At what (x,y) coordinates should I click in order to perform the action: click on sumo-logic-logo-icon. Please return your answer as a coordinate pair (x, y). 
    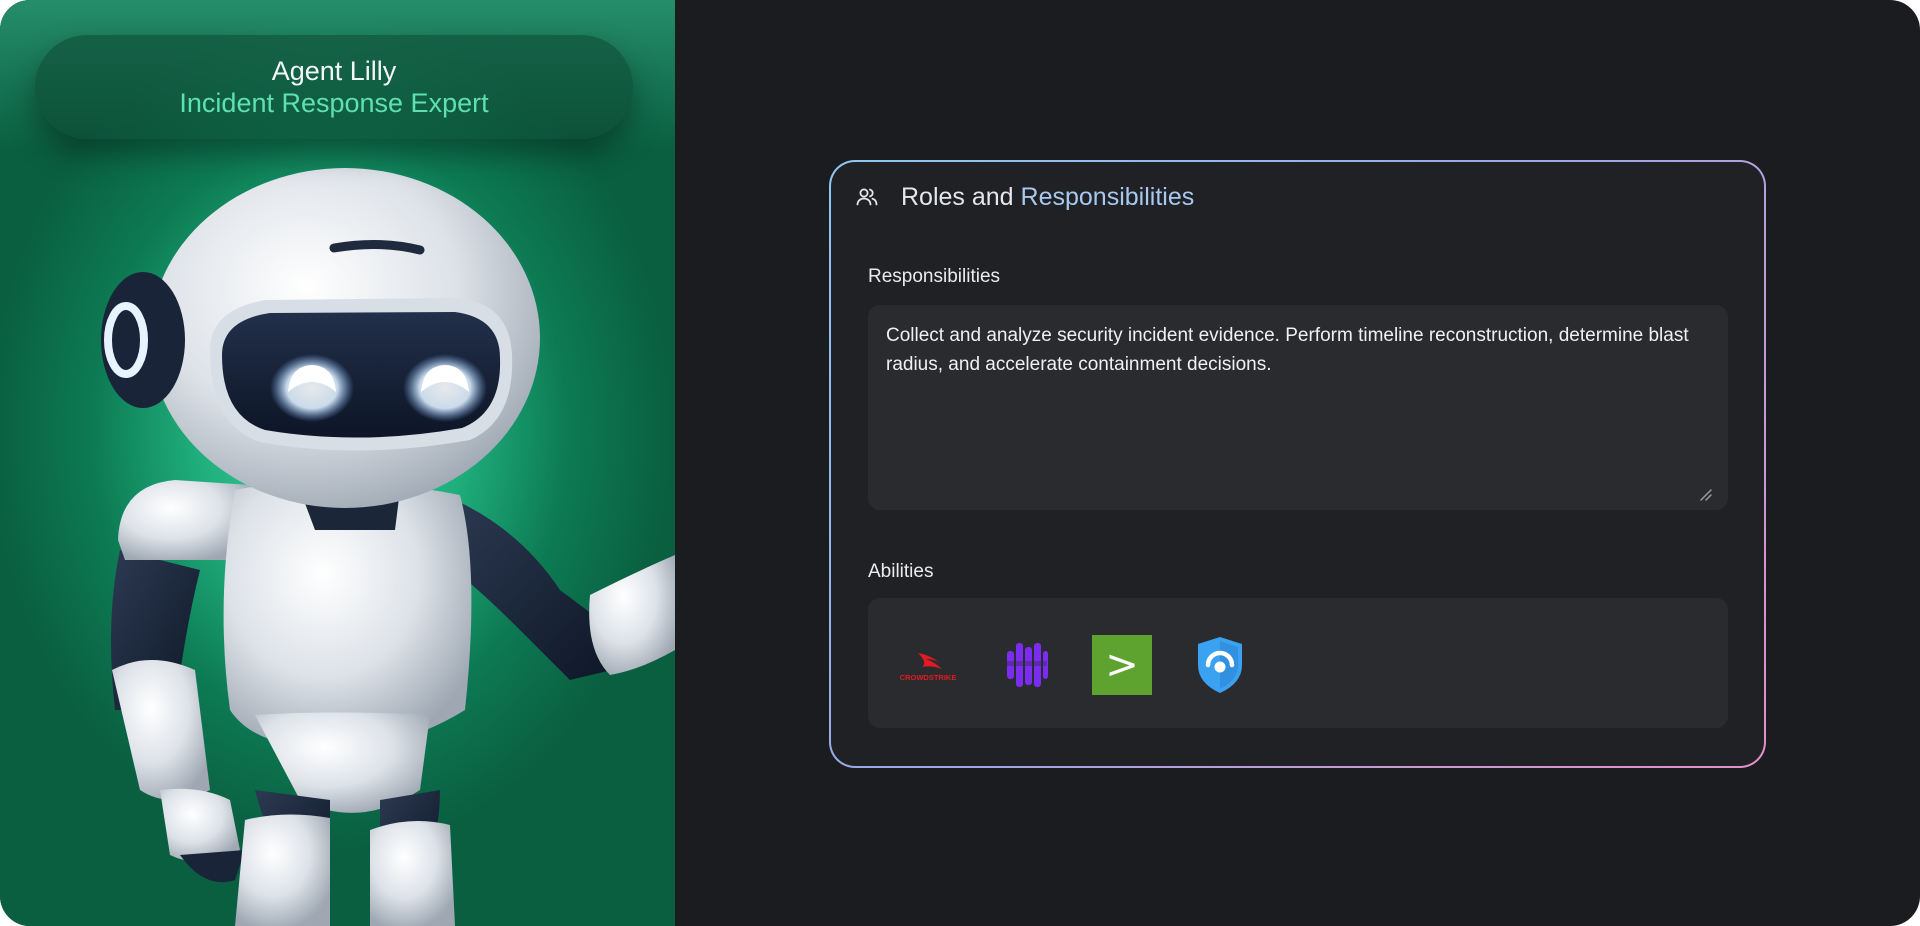
    Looking at the image, I should click on (1026, 665).